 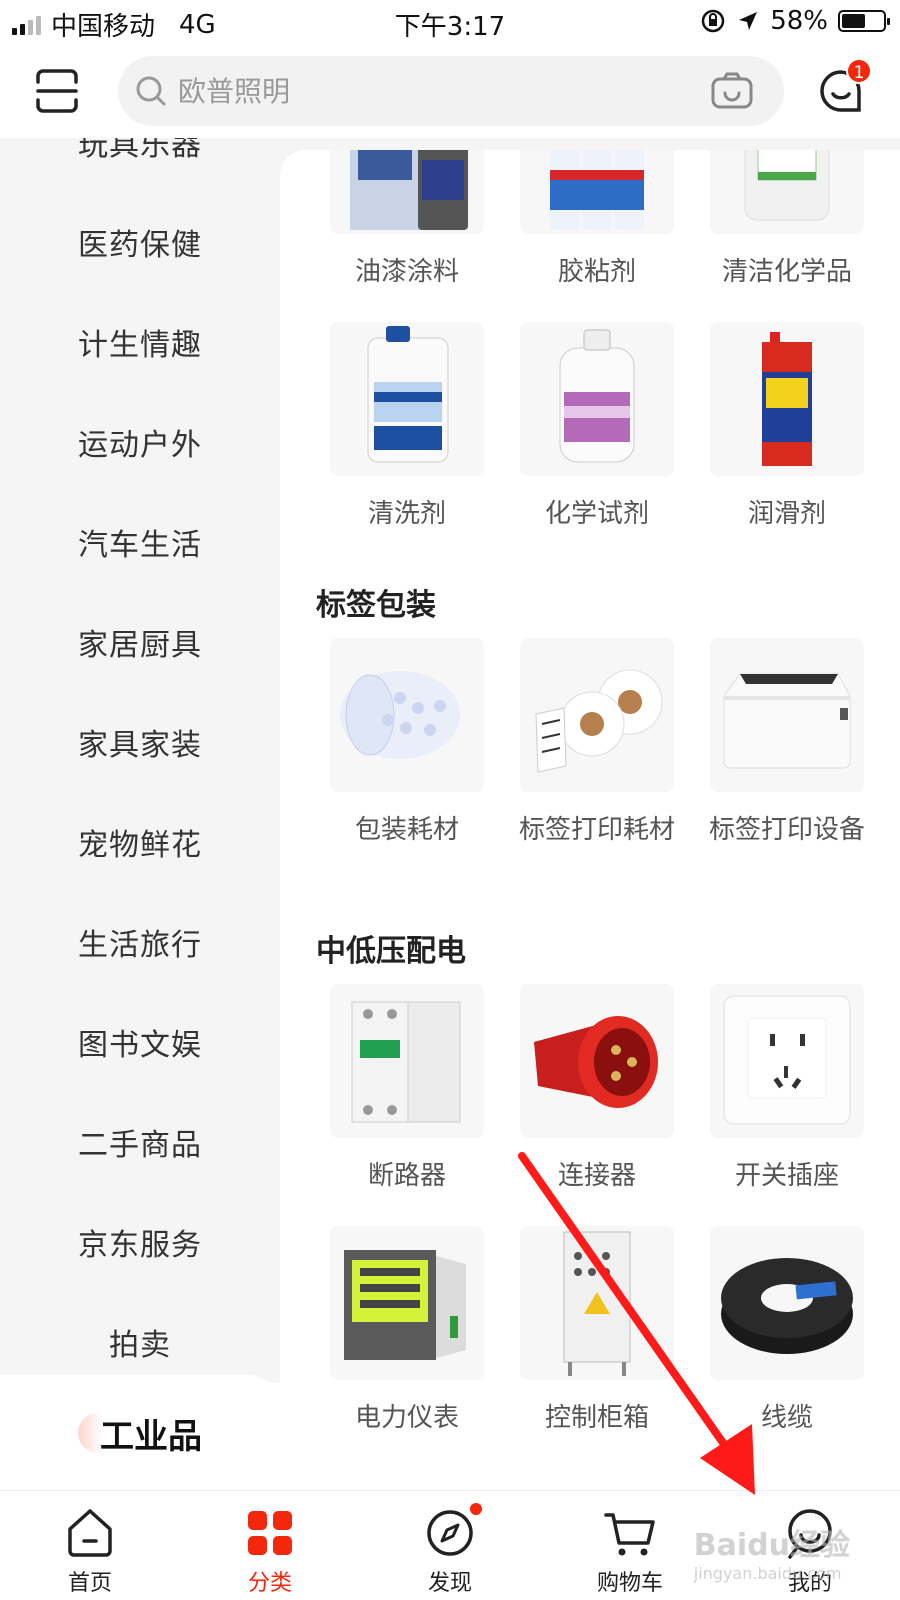 I want to click on category-tile: 润滑剂, so click(x=787, y=426).